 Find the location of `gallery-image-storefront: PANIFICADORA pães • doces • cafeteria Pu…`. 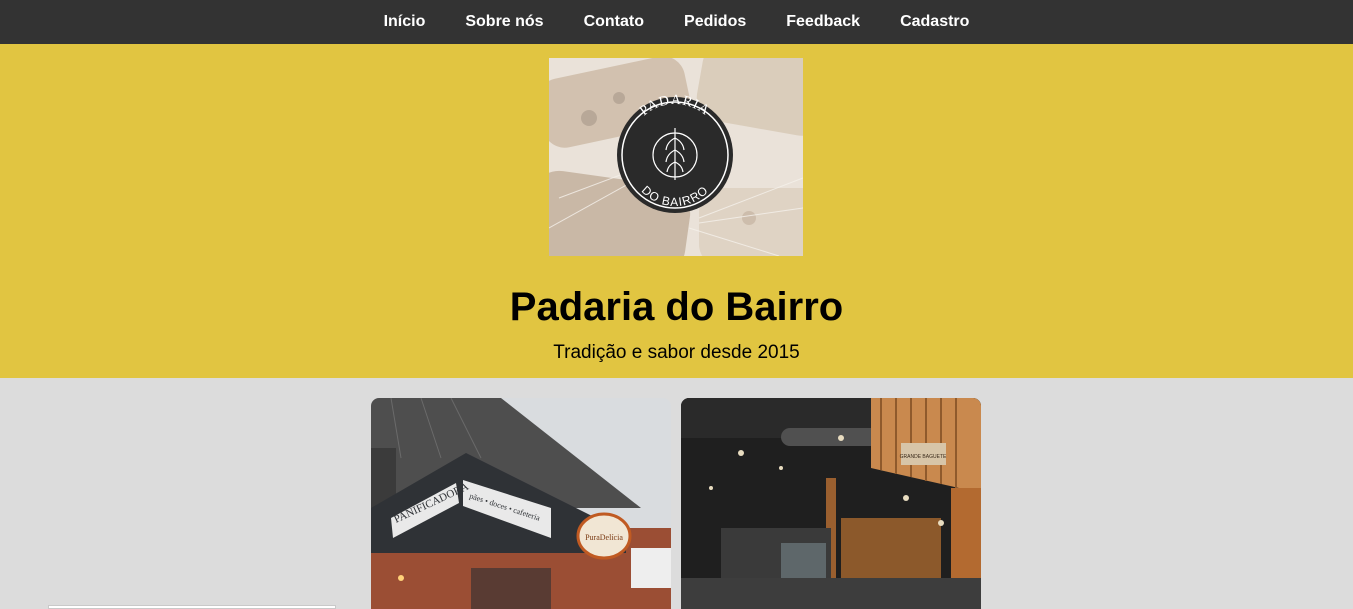

gallery-image-storefront: PANIFICADORA pães • doces • cafeteria Pu… is located at coordinates (521, 503).